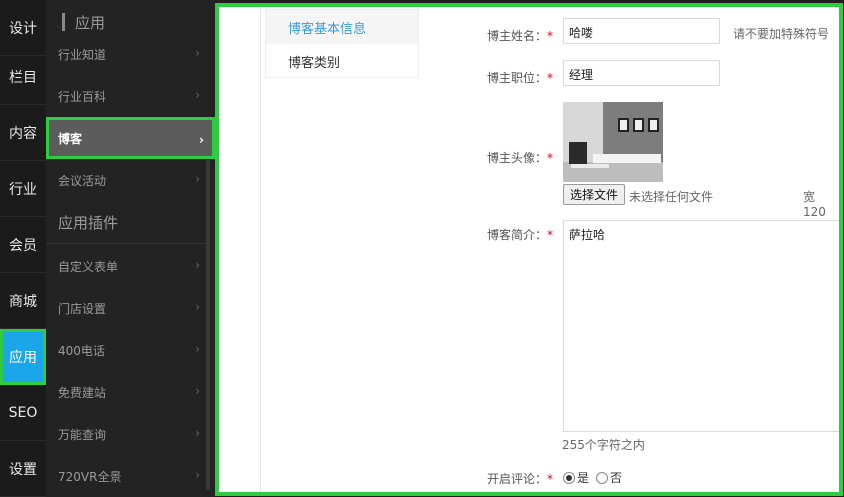 The width and height of the screenshot is (844, 497). I want to click on intro-label: 博客简介：*, so click(506, 234).